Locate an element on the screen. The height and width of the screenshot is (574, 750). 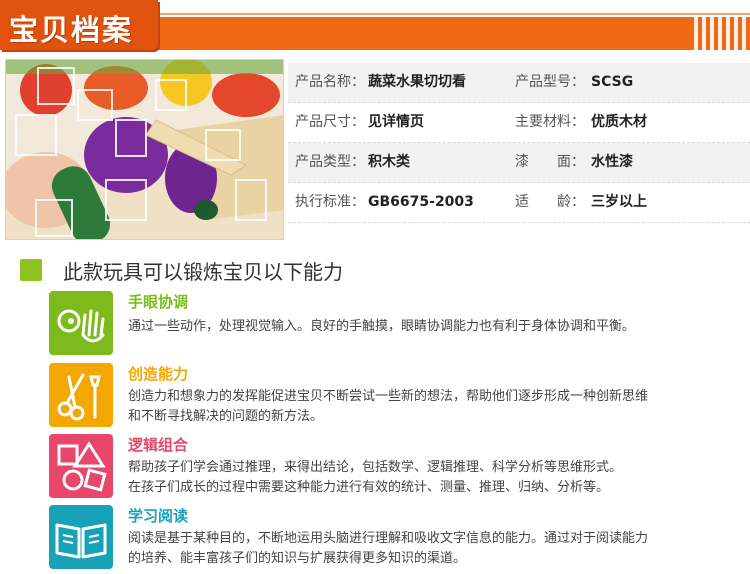
section-marker is located at coordinates (31, 270).